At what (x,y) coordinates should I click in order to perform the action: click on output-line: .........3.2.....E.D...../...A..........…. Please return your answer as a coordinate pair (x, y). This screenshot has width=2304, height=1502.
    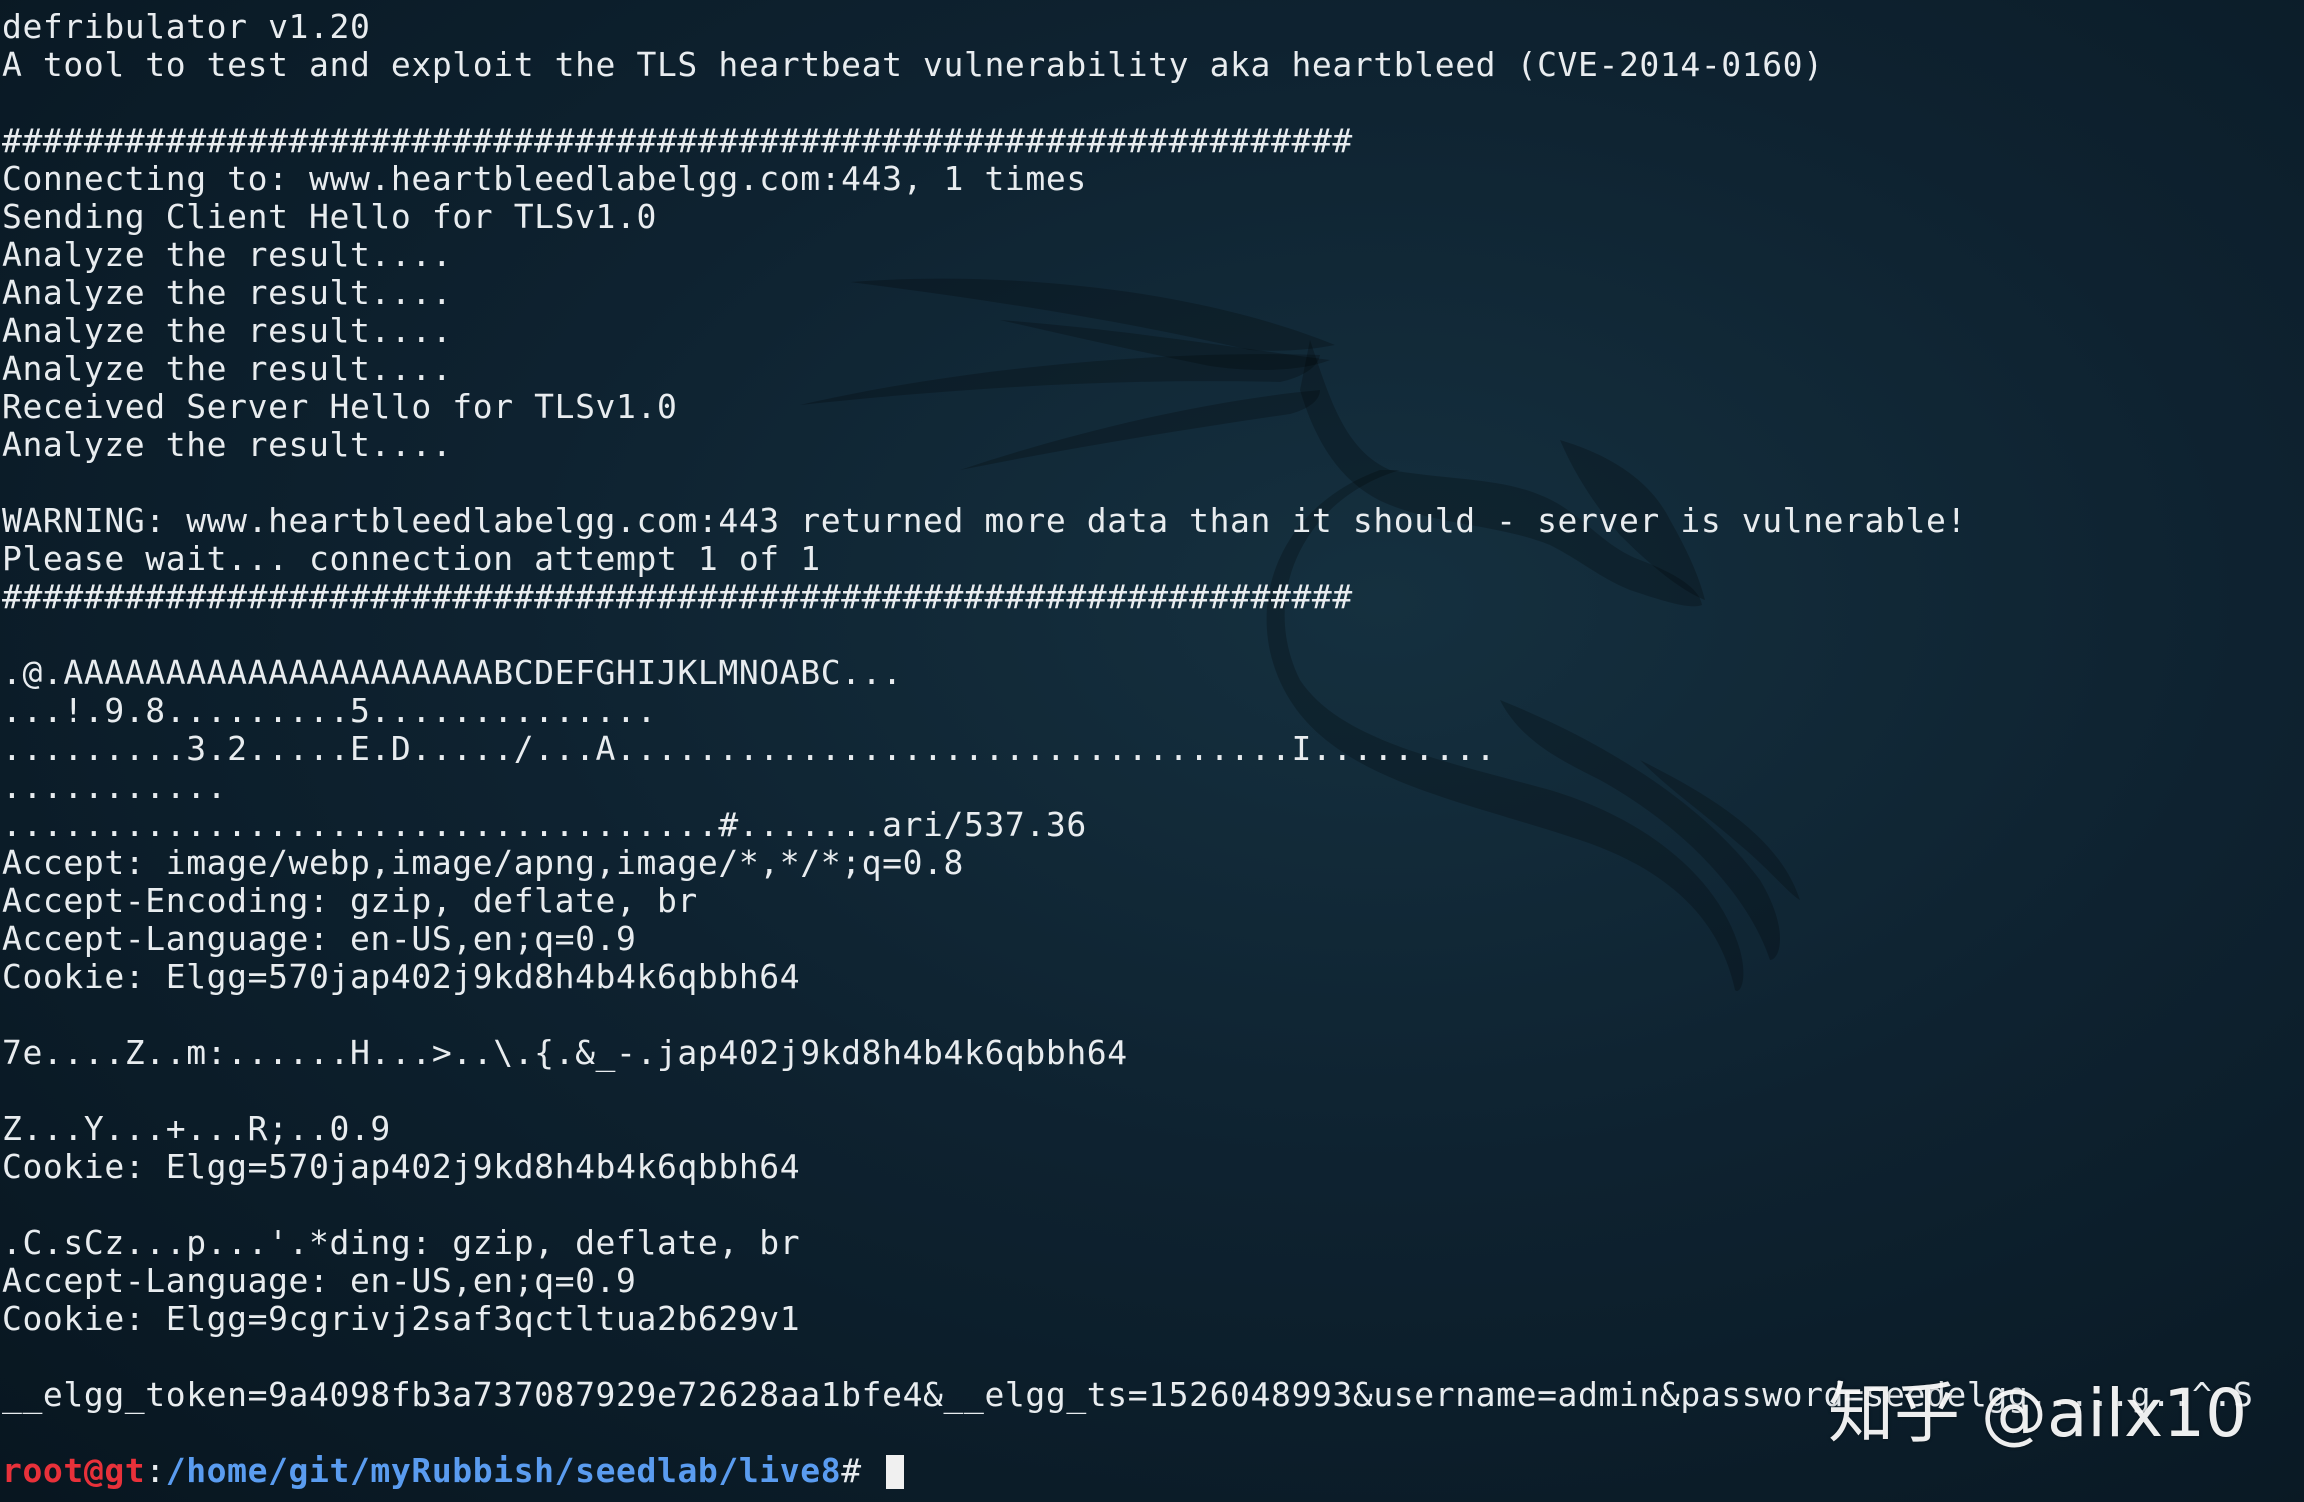
    Looking at the image, I should click on (749, 748).